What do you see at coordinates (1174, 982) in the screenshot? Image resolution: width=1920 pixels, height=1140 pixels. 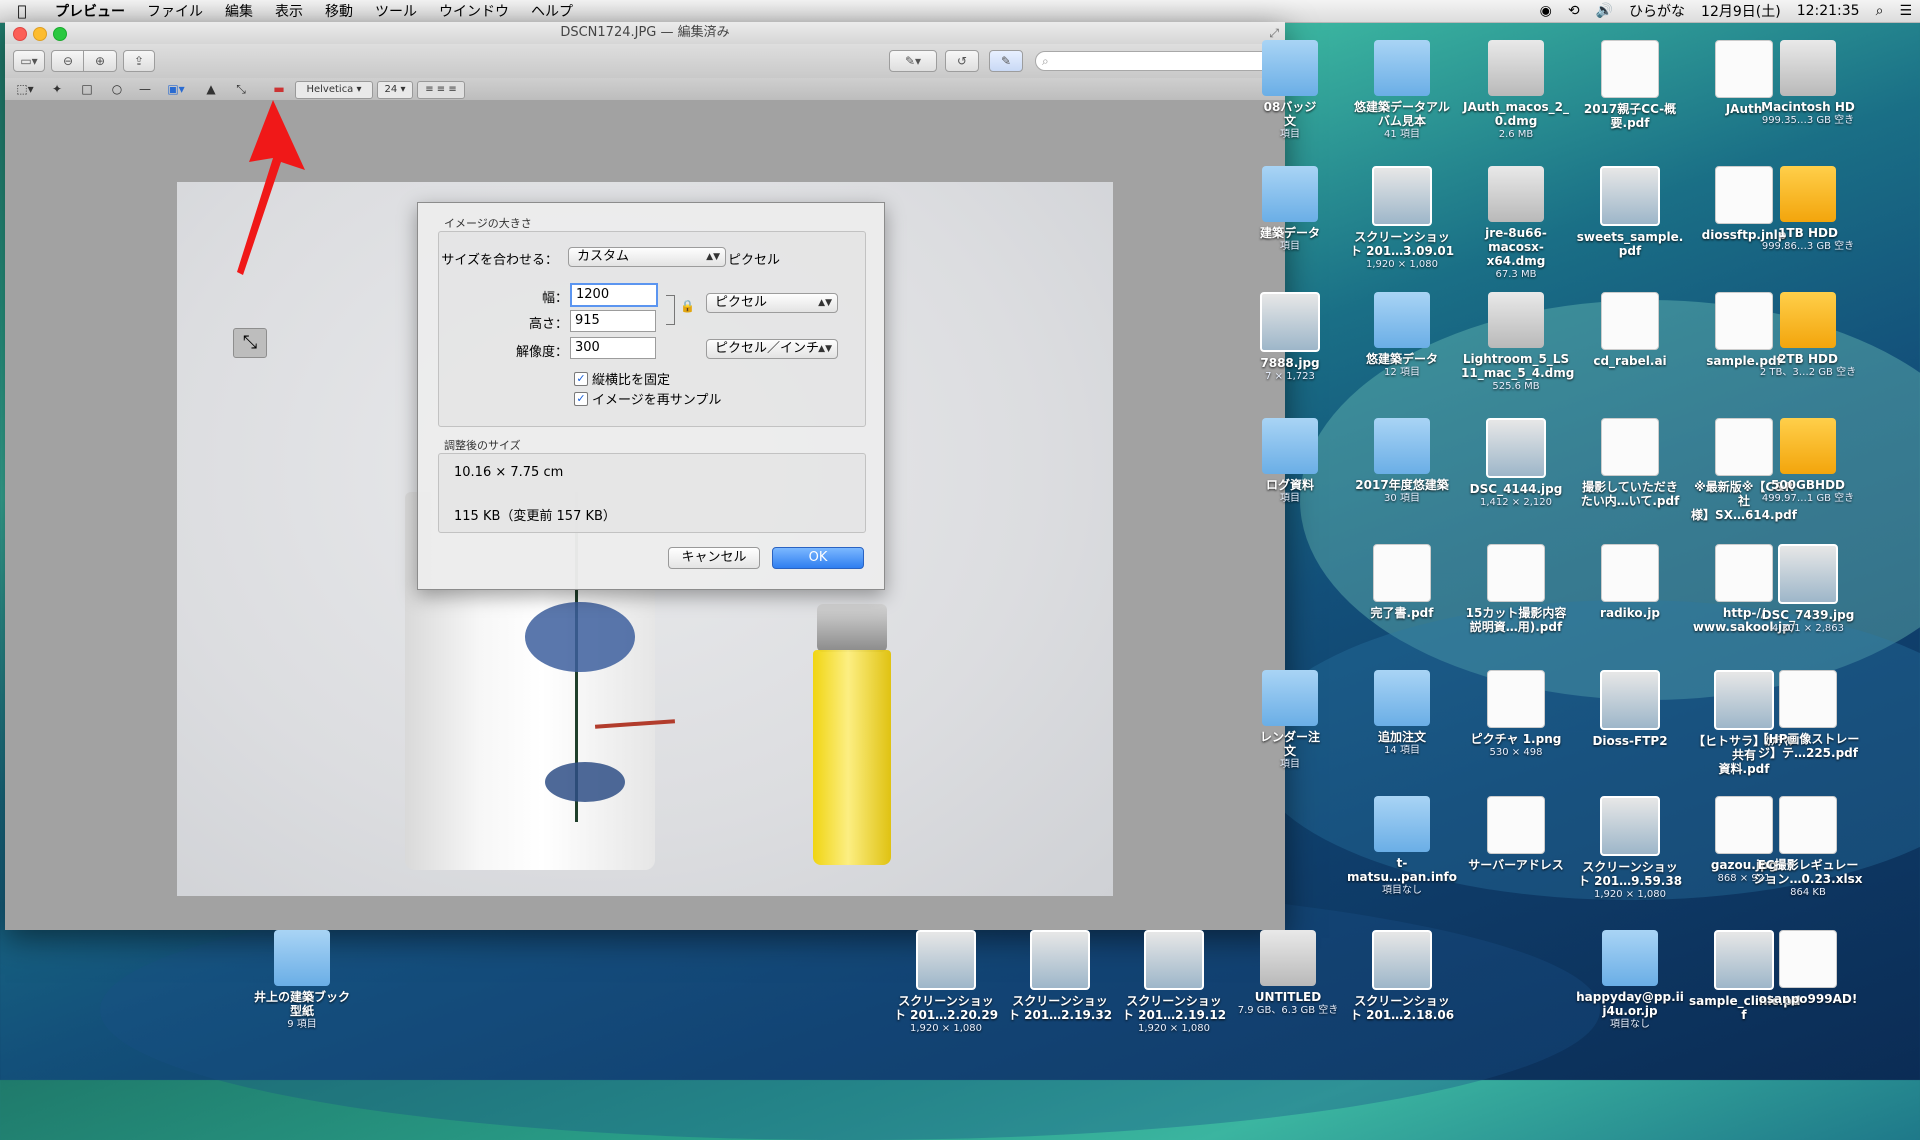 I see `desktop-icon: スクリーンショッ ト 201…2.19.12 1,920 × 1,080` at bounding box center [1174, 982].